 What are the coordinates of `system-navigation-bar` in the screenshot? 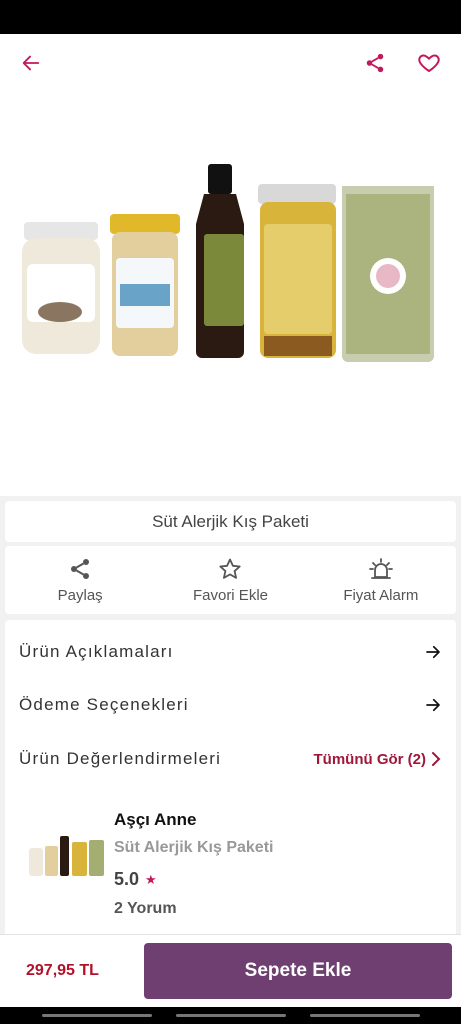 It's located at (230, 1015).